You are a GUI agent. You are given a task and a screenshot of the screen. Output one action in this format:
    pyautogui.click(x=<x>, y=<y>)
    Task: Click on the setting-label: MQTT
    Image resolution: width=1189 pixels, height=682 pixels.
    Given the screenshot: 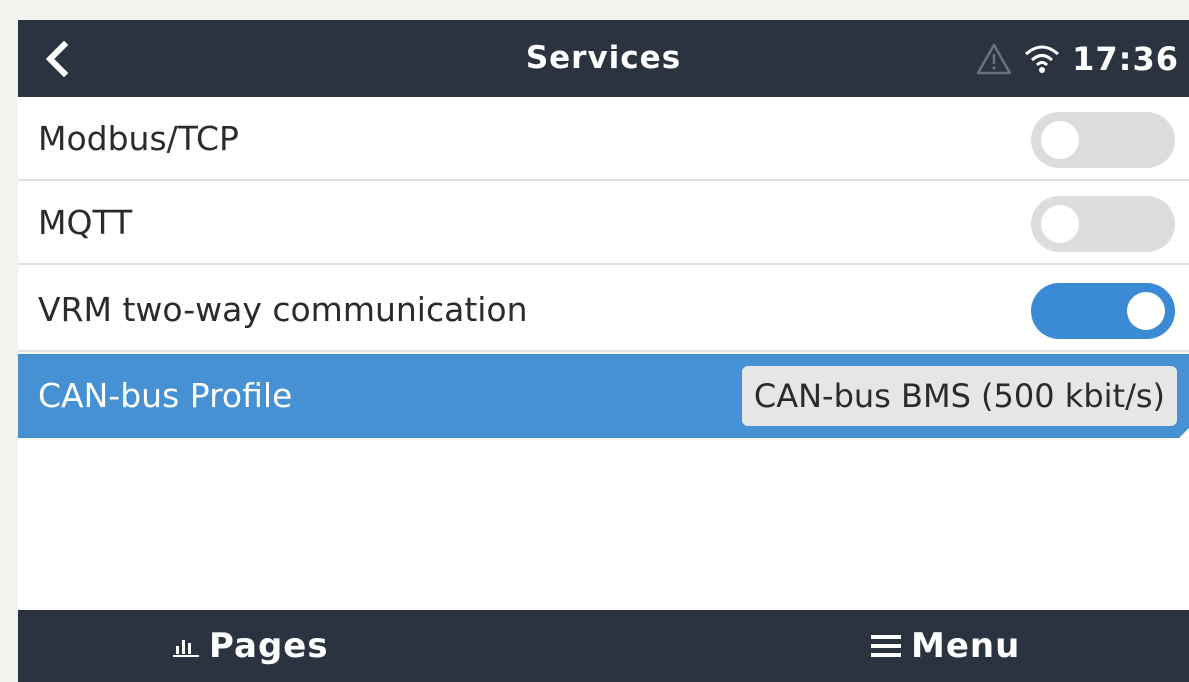 What is the action you would take?
    pyautogui.click(x=85, y=222)
    